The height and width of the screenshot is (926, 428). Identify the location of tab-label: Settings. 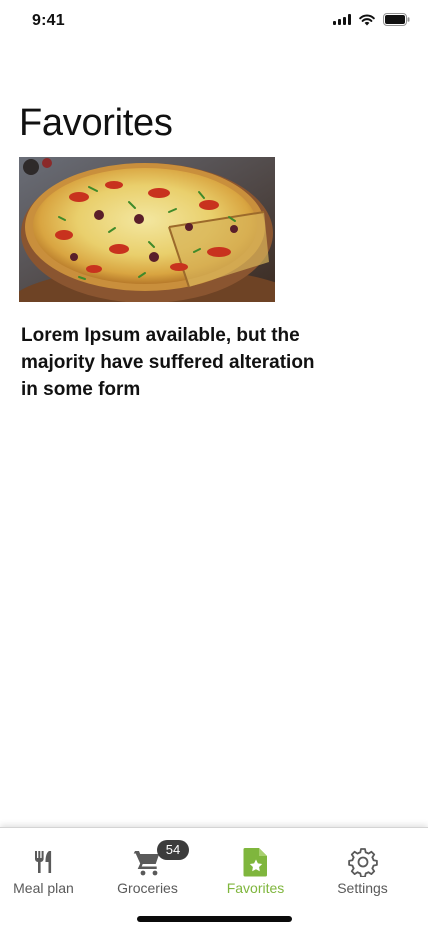
(362, 888).